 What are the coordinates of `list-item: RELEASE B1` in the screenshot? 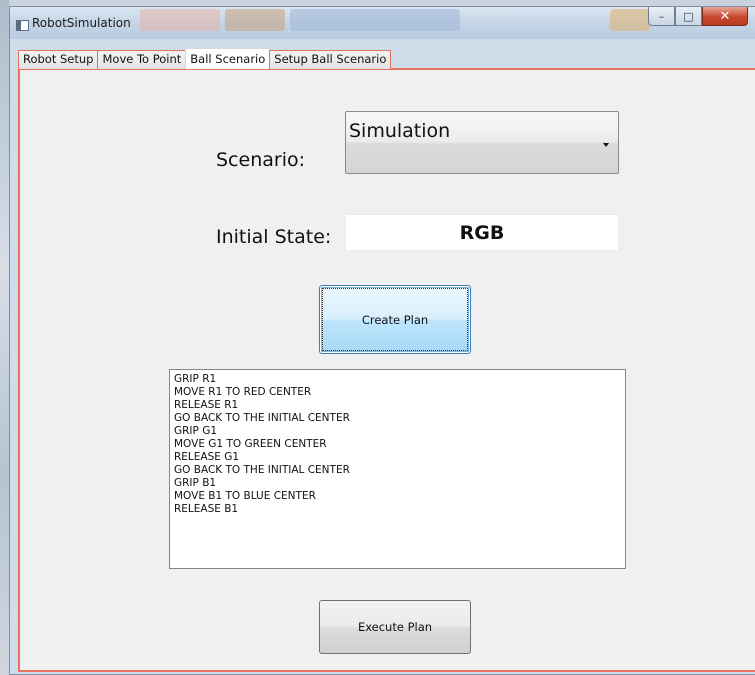 It's located at (399, 509).